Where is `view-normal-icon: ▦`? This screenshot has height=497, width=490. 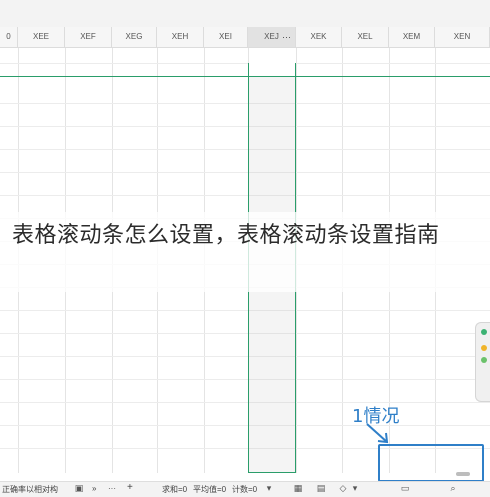 view-normal-icon: ▦ is located at coordinates (298, 488).